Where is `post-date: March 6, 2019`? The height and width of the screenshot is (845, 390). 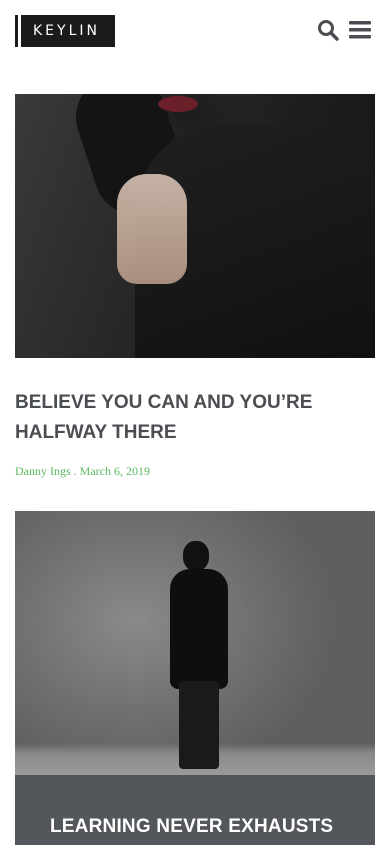
post-date: March 6, 2019 is located at coordinates (115, 471).